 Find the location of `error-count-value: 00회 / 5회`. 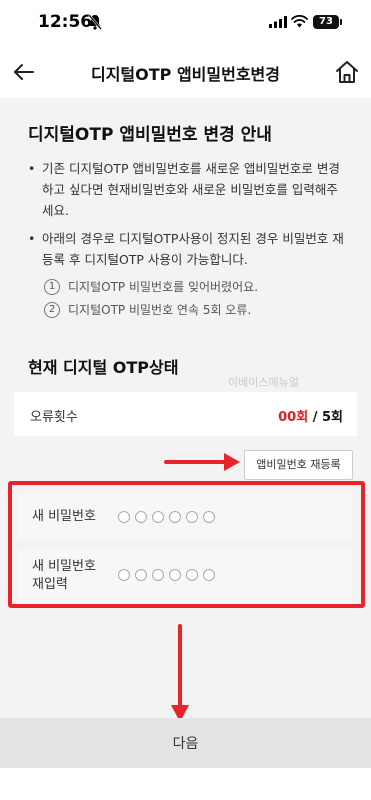

error-count-value: 00회 / 5회 is located at coordinates (310, 415).